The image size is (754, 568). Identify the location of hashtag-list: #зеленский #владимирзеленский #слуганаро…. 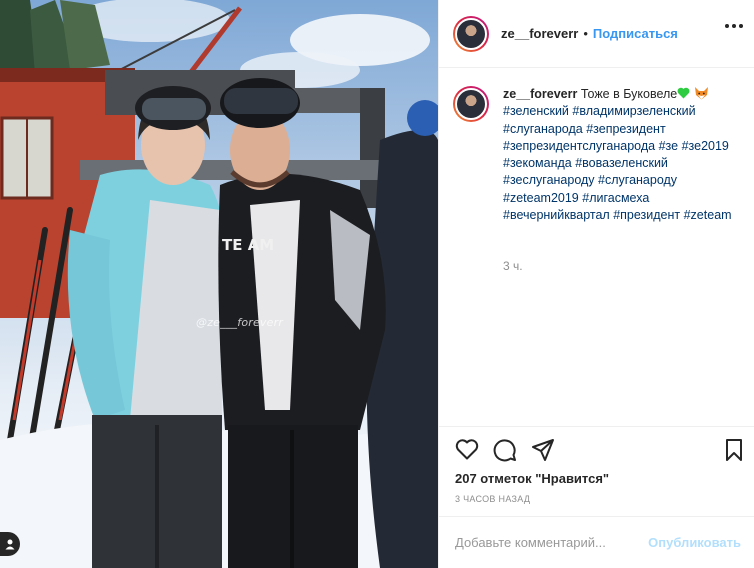
(617, 163).